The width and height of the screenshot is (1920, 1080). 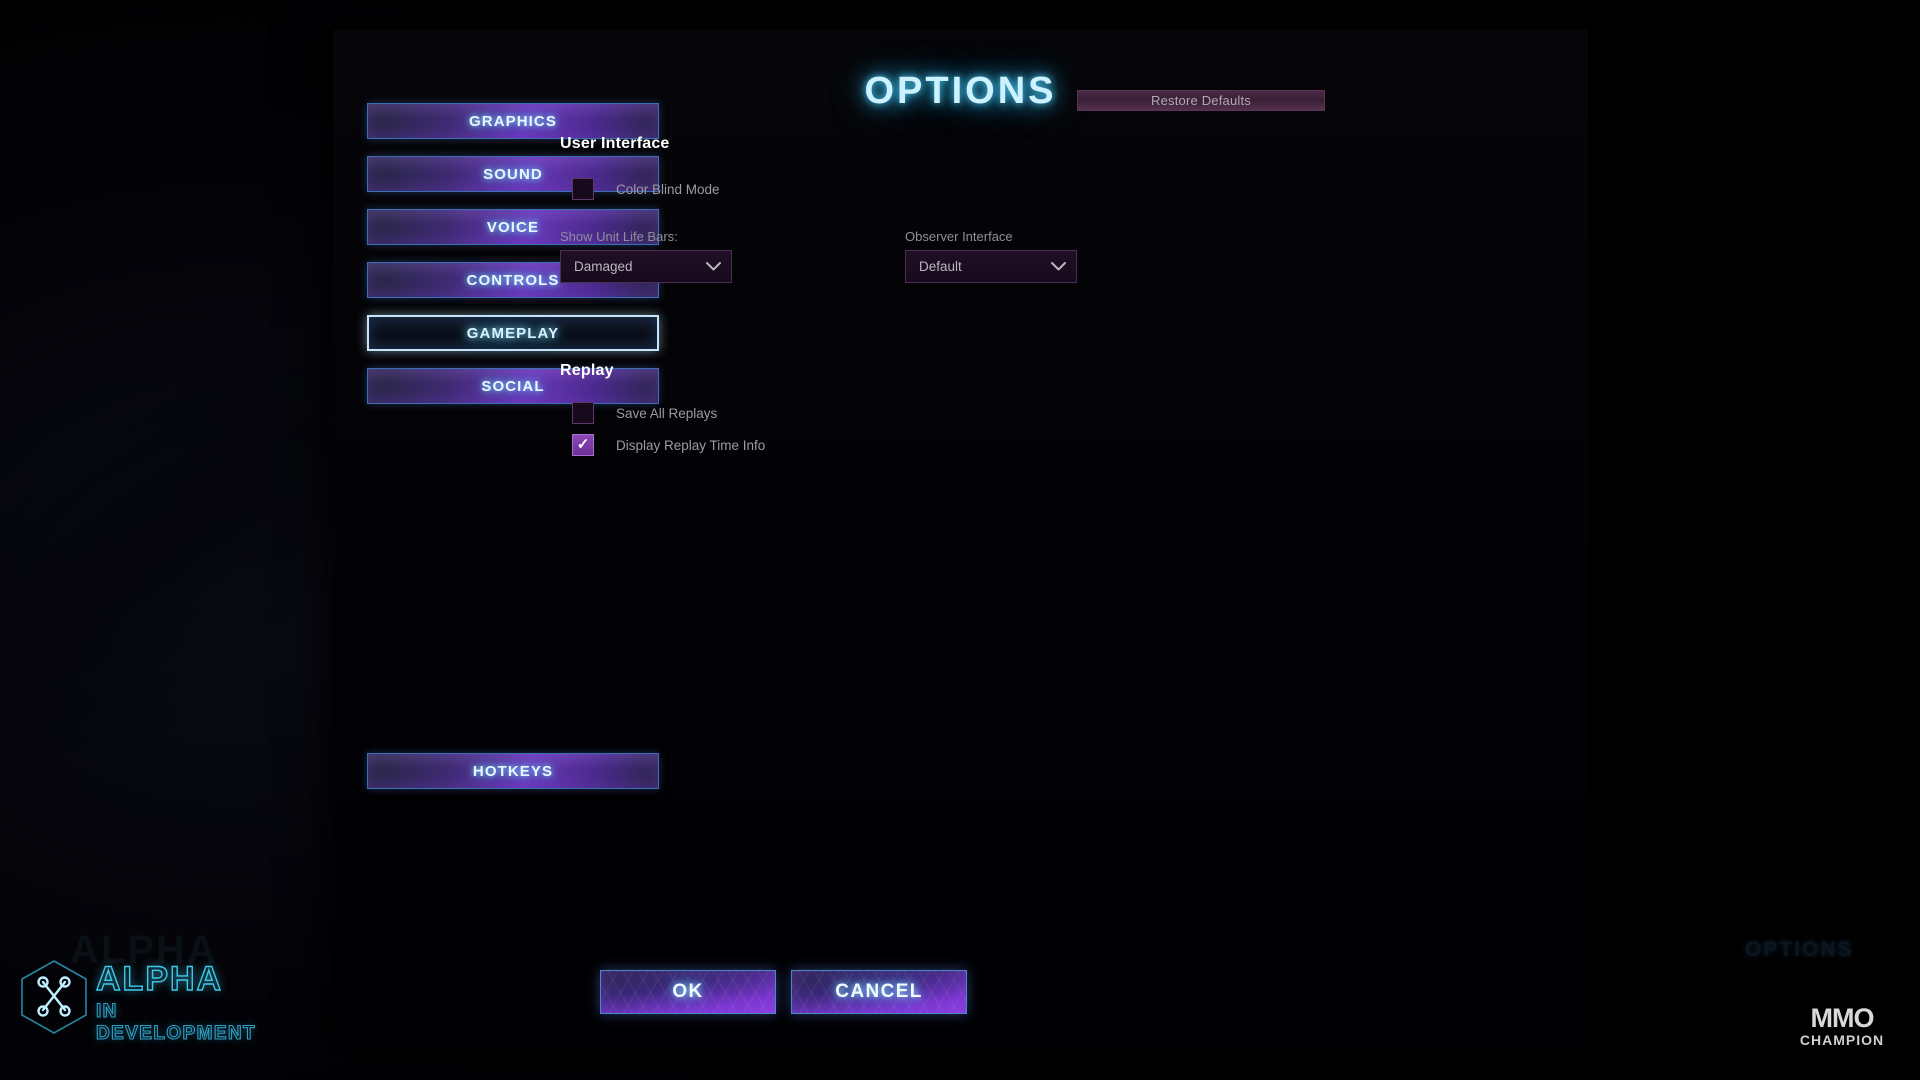 I want to click on cancel-button-label: CANCEL, so click(x=879, y=991).